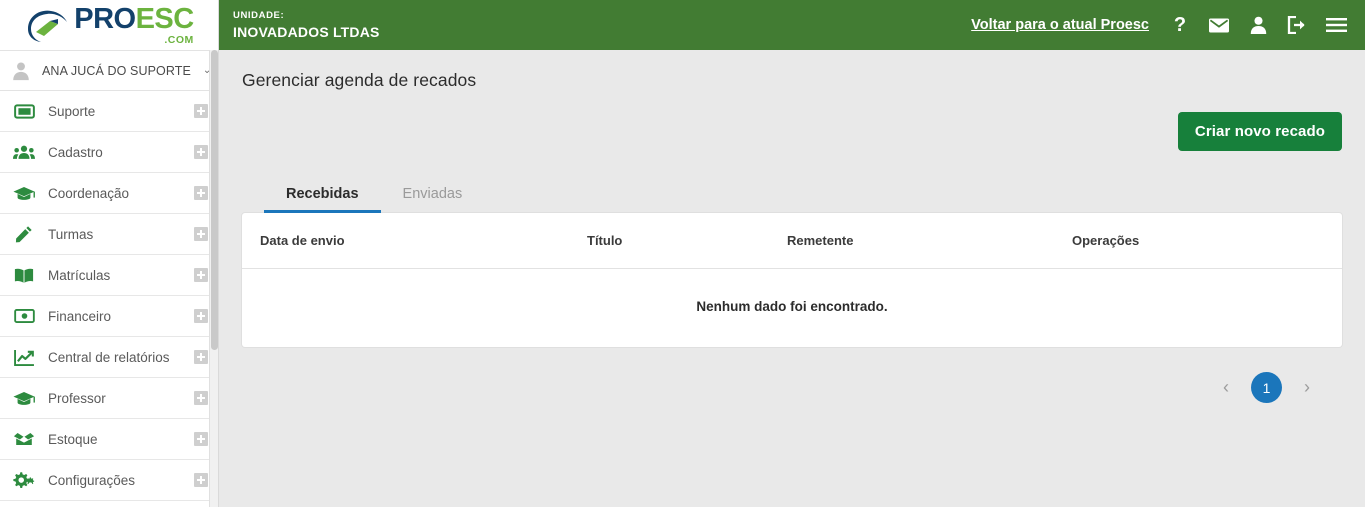 This screenshot has width=1365, height=507. I want to click on sidebar-user-menu: ANA JUCÁ DO SUPORTE ⌄, so click(109, 70).